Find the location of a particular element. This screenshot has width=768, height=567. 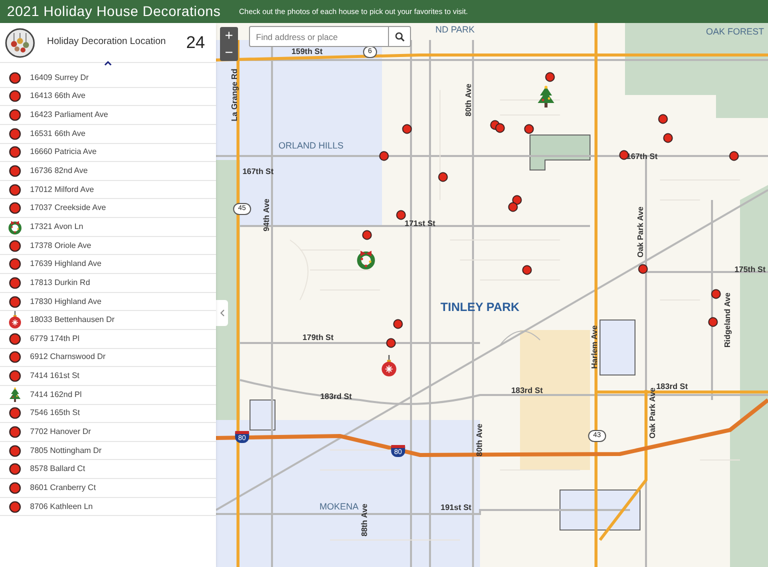

street-label: 80th Ave is located at coordinates (479, 440).